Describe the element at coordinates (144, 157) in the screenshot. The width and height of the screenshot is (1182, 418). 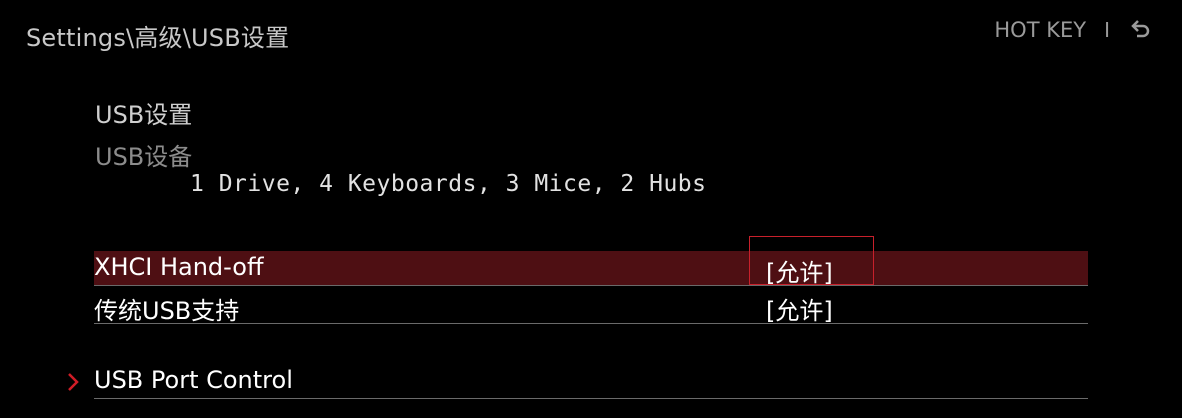
I see `usb-devices-label: USB设备` at that location.